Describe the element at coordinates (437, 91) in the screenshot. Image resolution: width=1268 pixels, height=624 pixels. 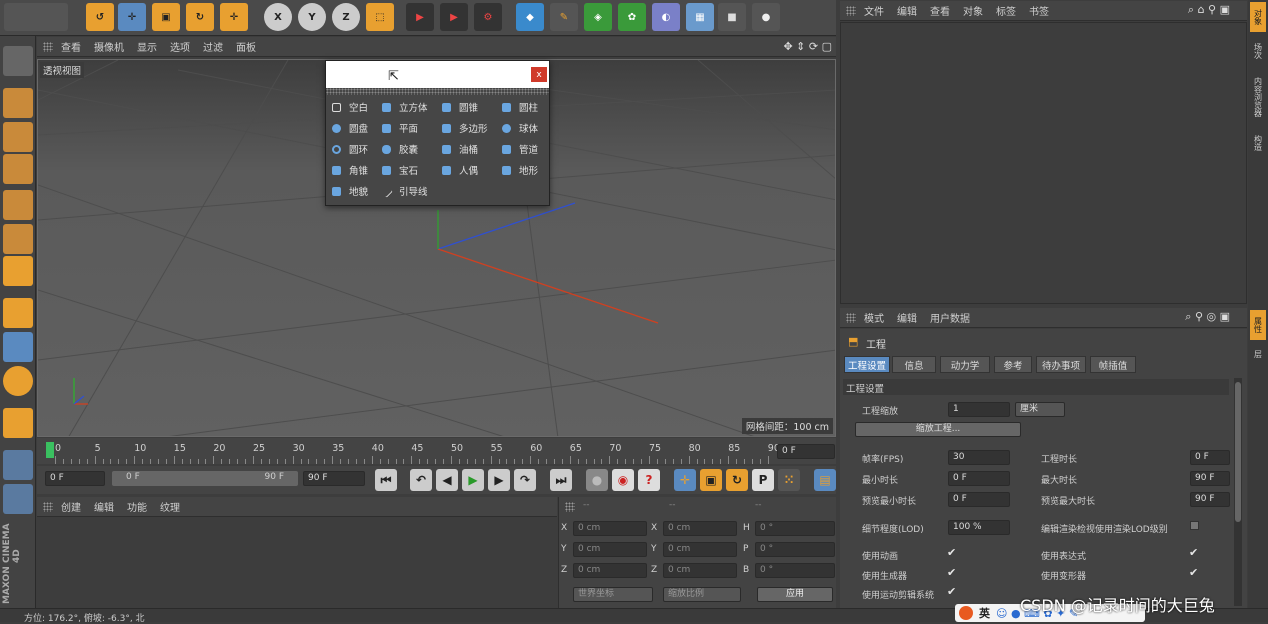
I see `popup-grip` at that location.